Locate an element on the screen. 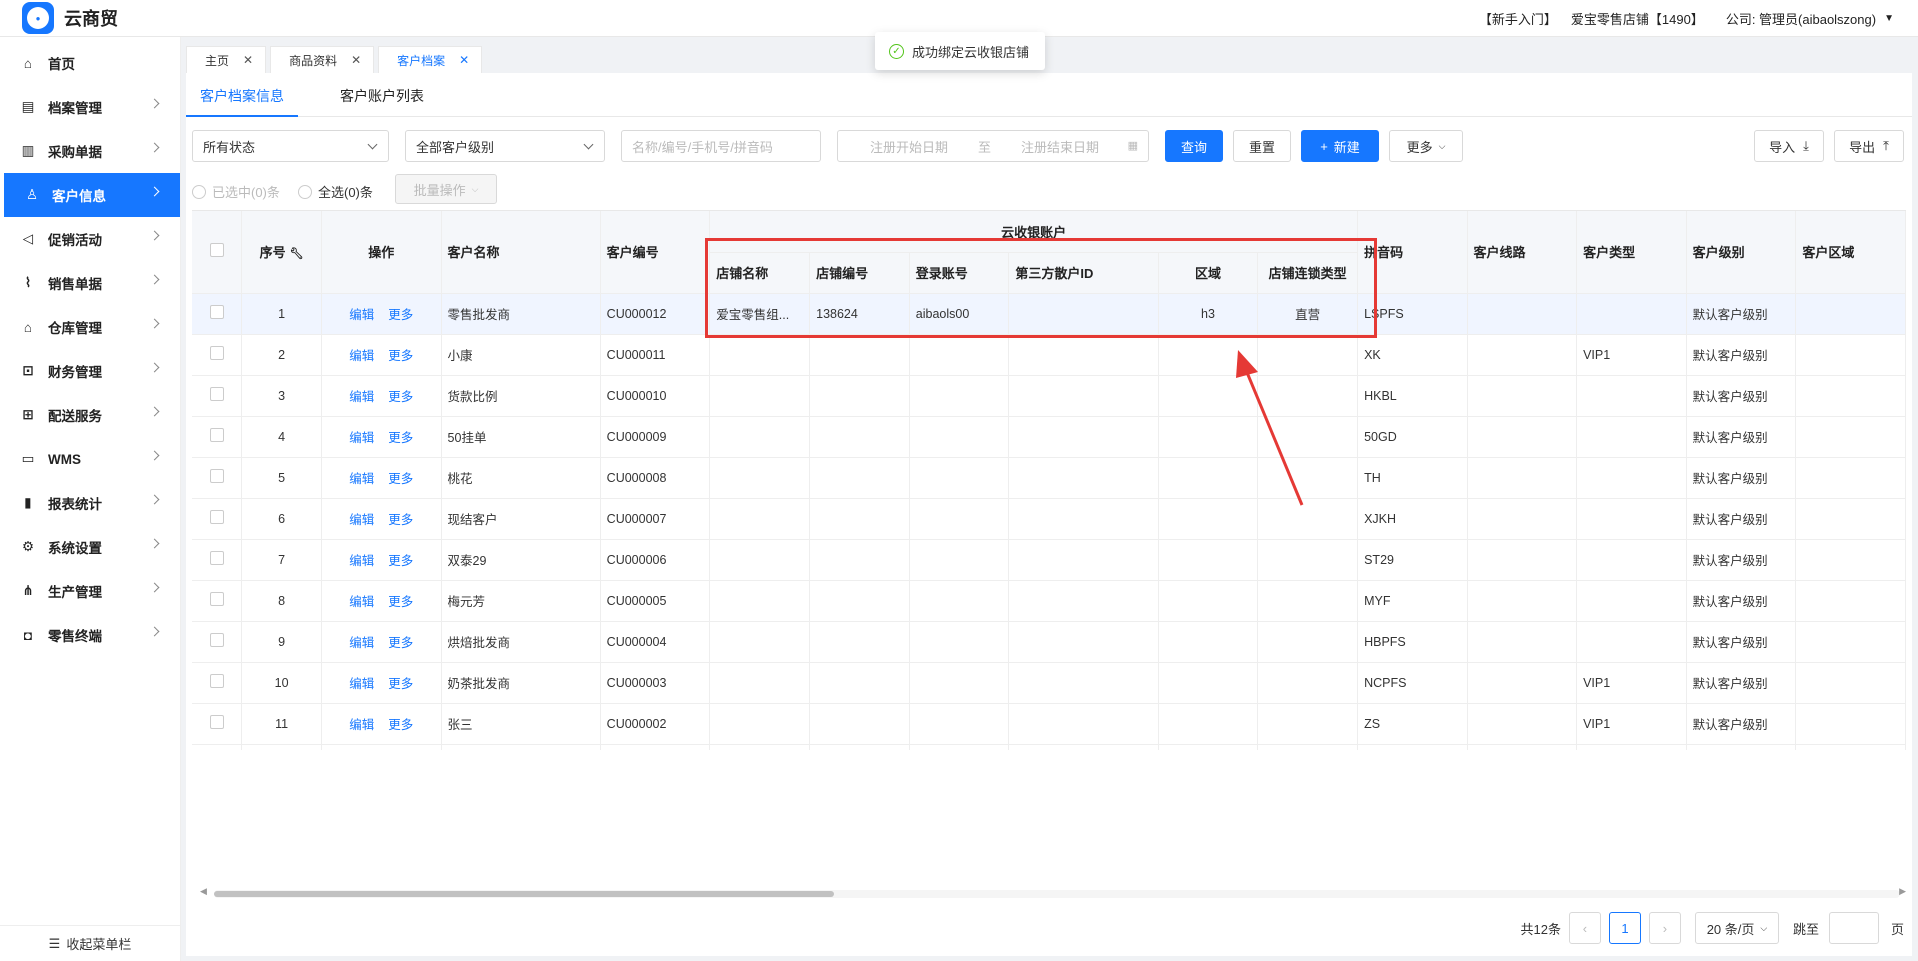 Image resolution: width=1918 pixels, height=961 pixels. subtab-customer-accounts: 客户账户列表 is located at coordinates (382, 100).